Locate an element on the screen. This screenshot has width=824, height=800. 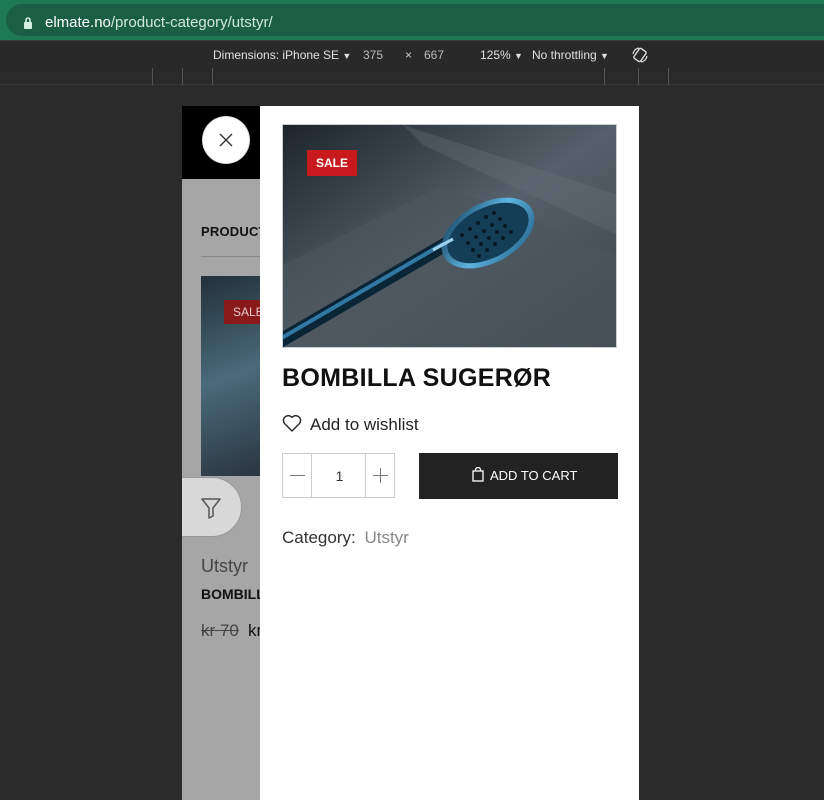
filter-button is located at coordinates (212, 507).